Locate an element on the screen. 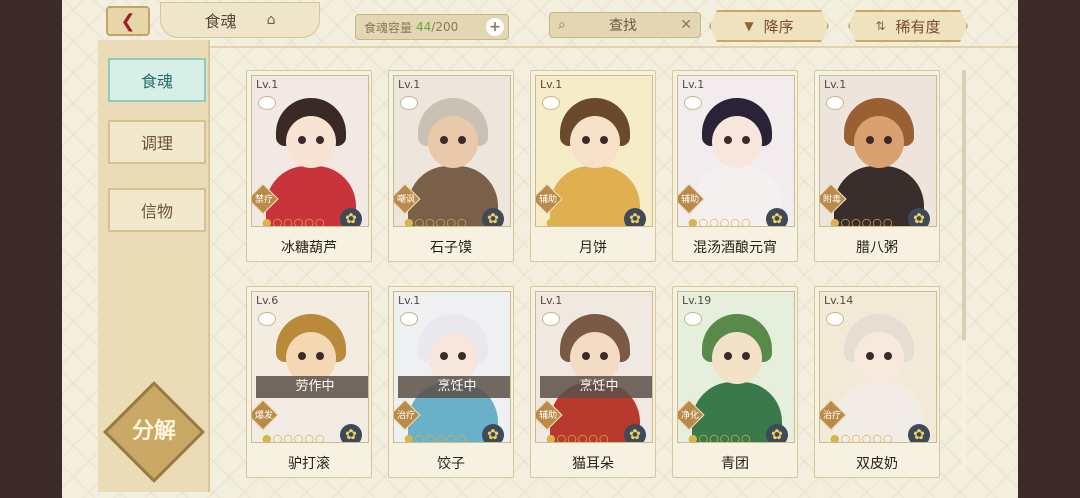  card-name: 冰糖葫芦 is located at coordinates (309, 248).